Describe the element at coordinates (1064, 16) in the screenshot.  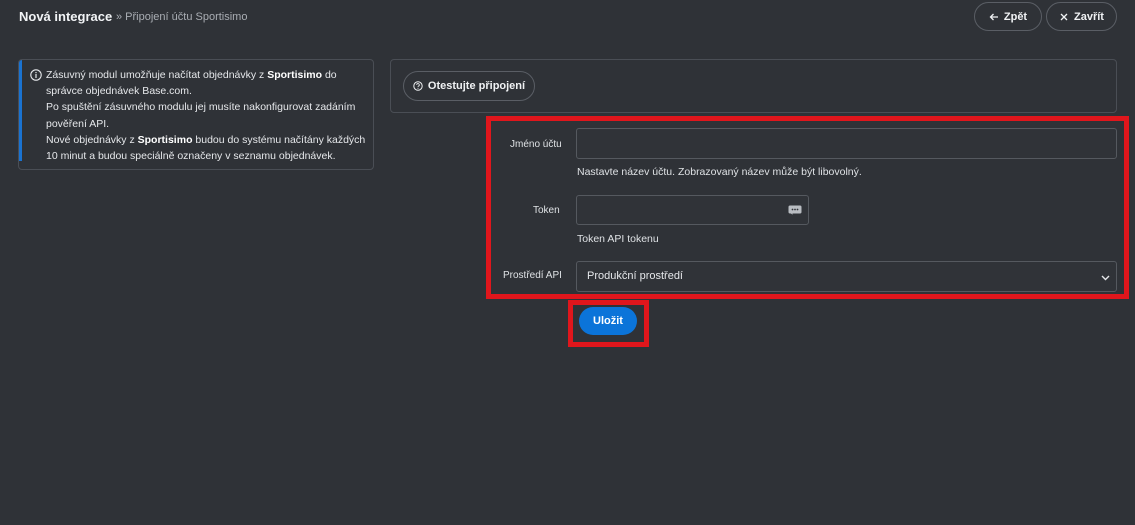
I see `close-icon` at that location.